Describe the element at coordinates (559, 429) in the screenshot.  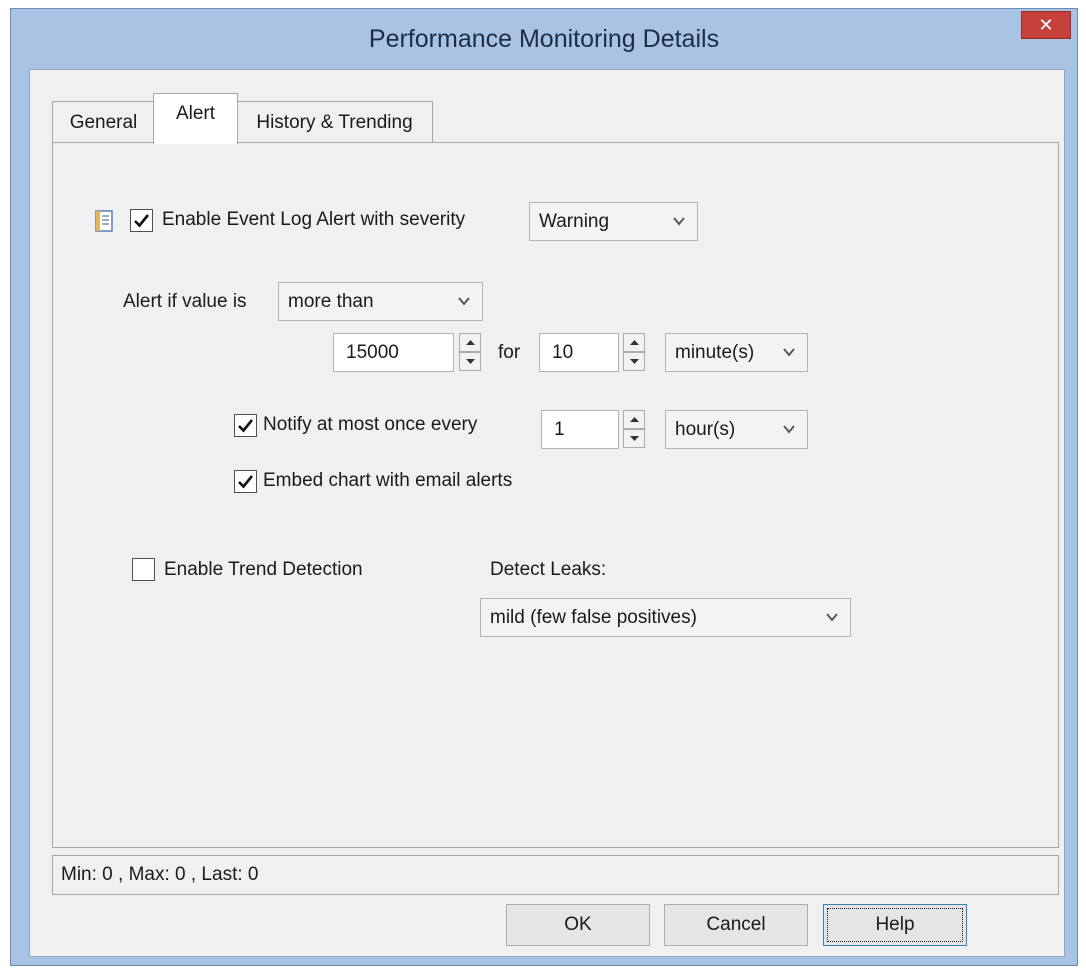
I see `notify-interval-value: 1` at that location.